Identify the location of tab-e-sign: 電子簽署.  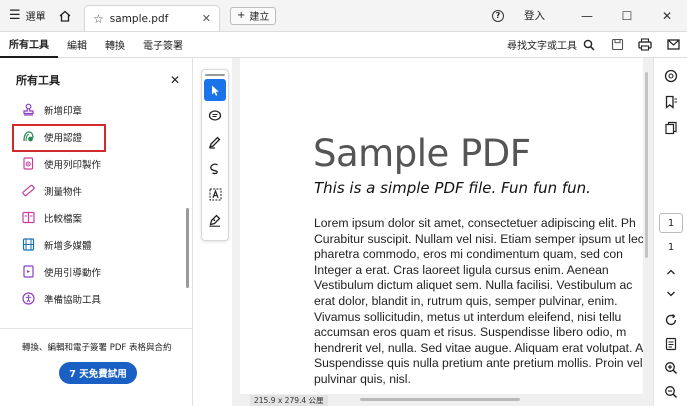
(163, 45).